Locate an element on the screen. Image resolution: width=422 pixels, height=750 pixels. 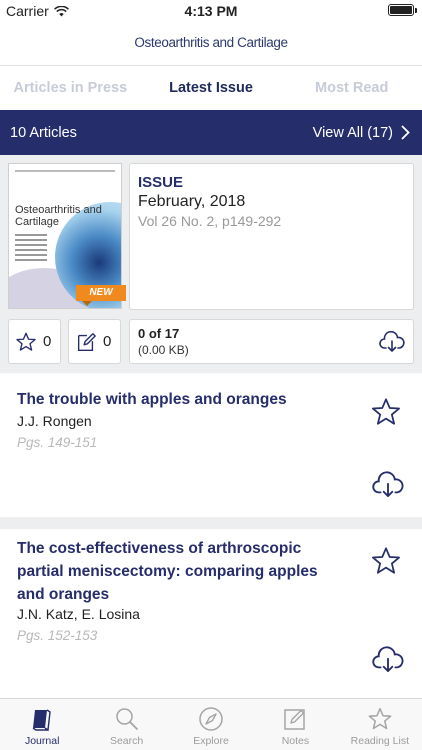
download-size: (0.00 KB) is located at coordinates (163, 350).